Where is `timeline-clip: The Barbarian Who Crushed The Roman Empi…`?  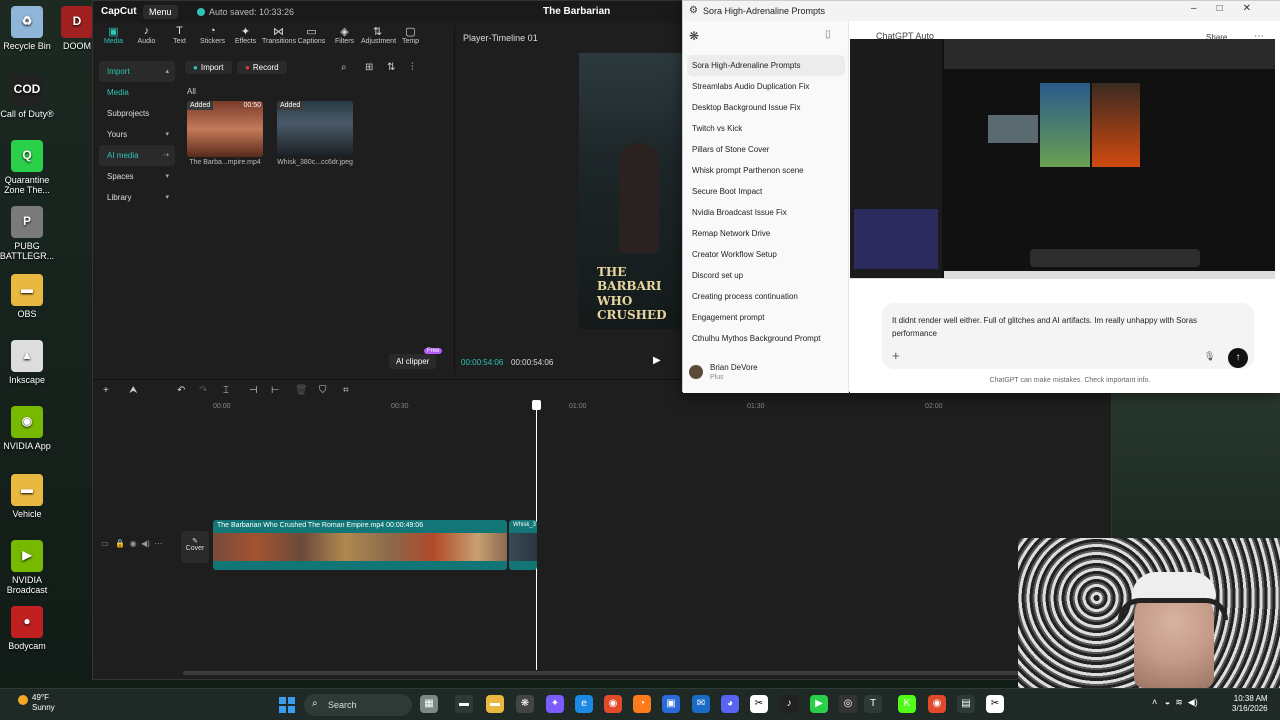
timeline-clip: The Barbarian Who Crushed The Roman Empi… is located at coordinates (360, 545).